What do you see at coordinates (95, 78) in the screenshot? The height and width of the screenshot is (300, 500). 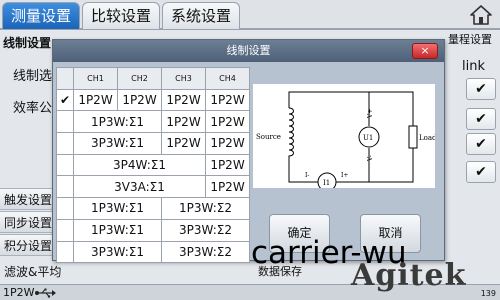 I see `column-header-ch1: CH1` at bounding box center [95, 78].